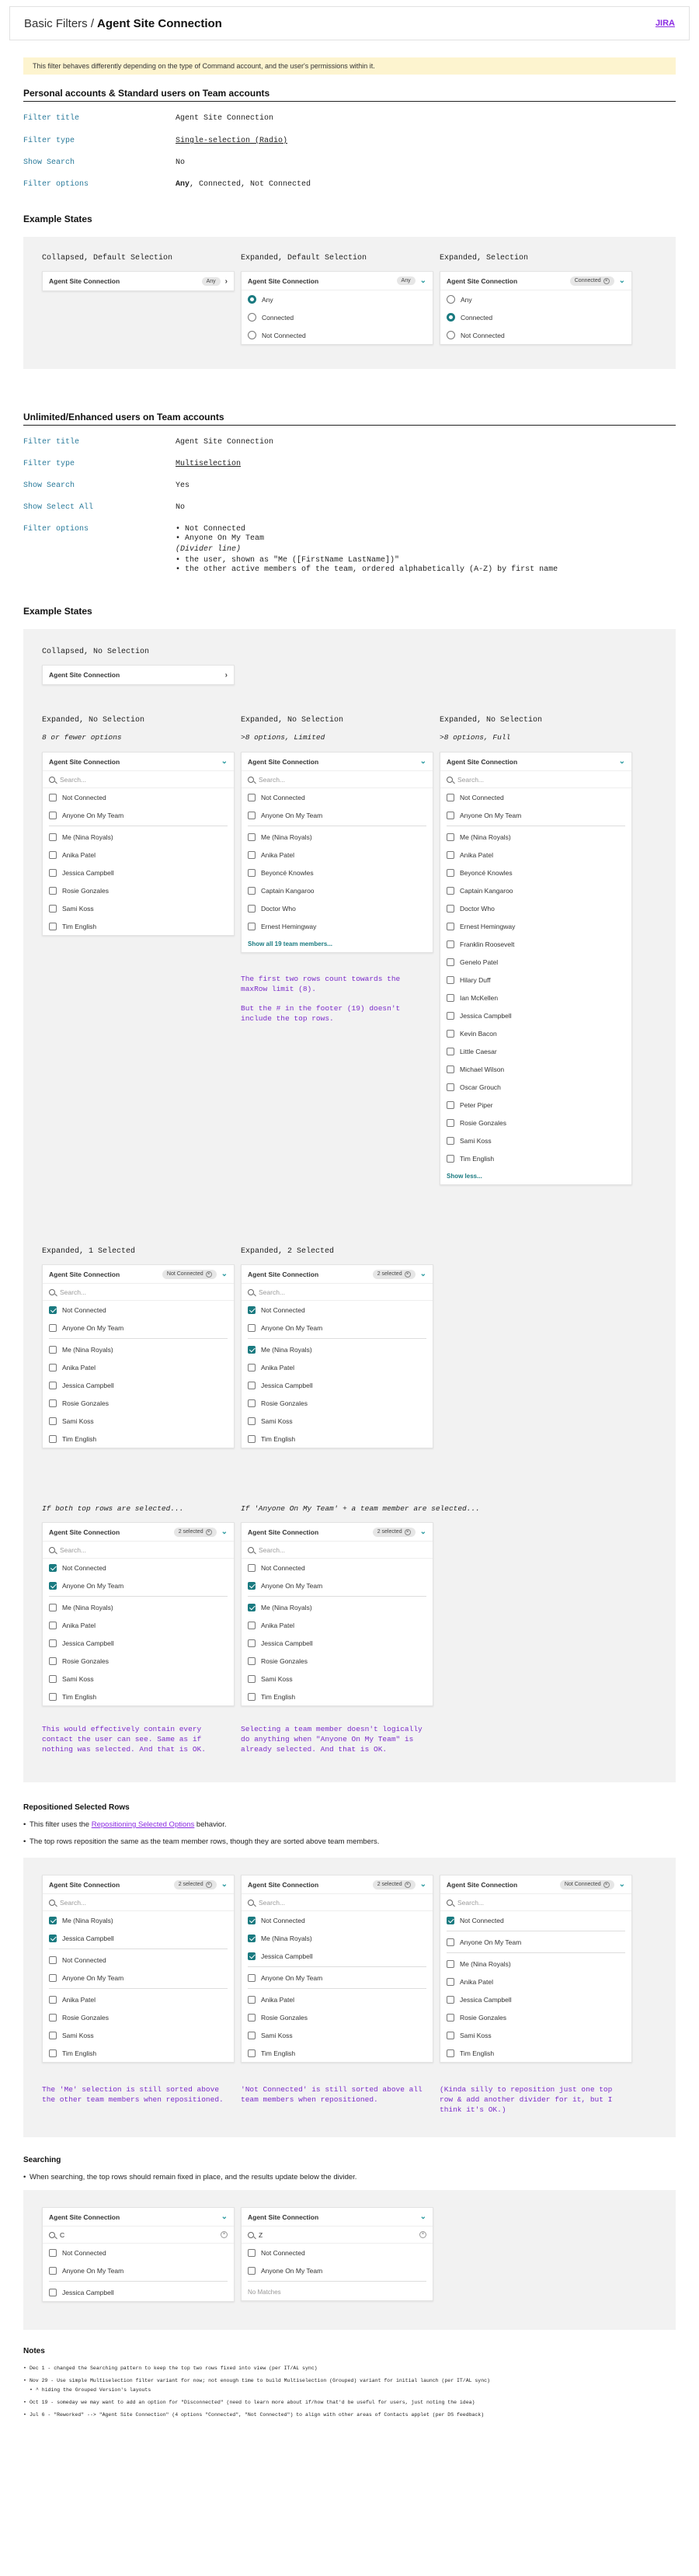 This screenshot has width=699, height=2576. What do you see at coordinates (535, 890) in the screenshot?
I see `checkbox-option: Captain Kangaroo` at bounding box center [535, 890].